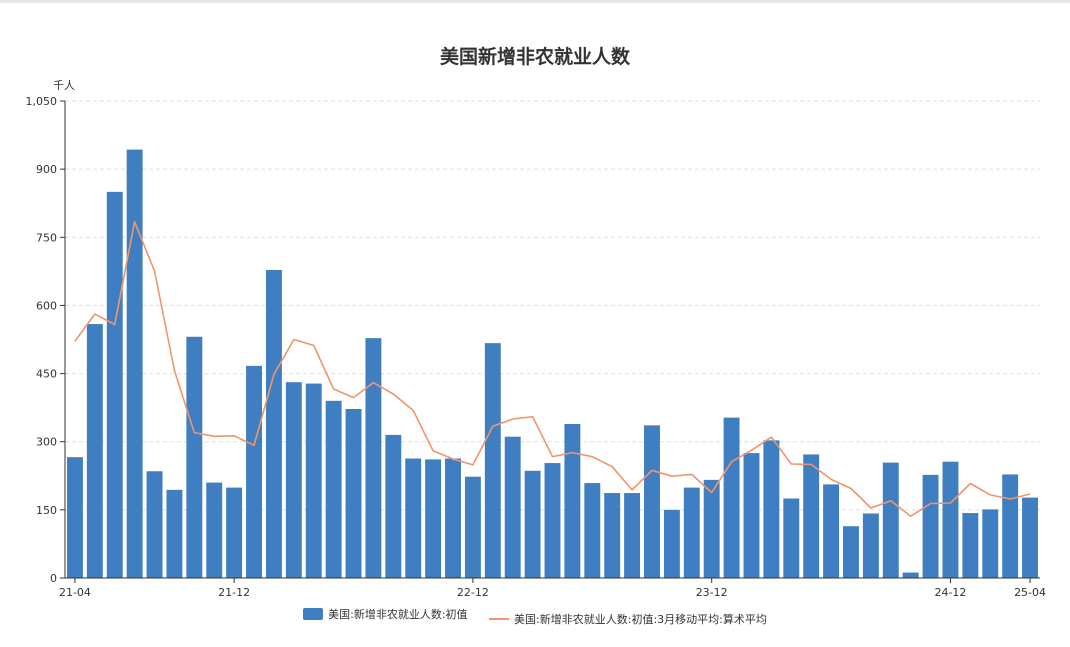 Image resolution: width=1070 pixels, height=647 pixels. Describe the element at coordinates (46, 442) in the screenshot. I see `y-tick-label: 300` at that location.